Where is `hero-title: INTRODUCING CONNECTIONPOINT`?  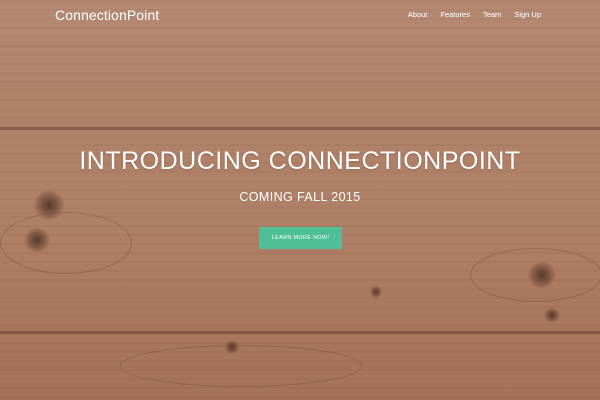
hero-title: INTRODUCING CONNECTIONPOINT is located at coordinates (300, 161).